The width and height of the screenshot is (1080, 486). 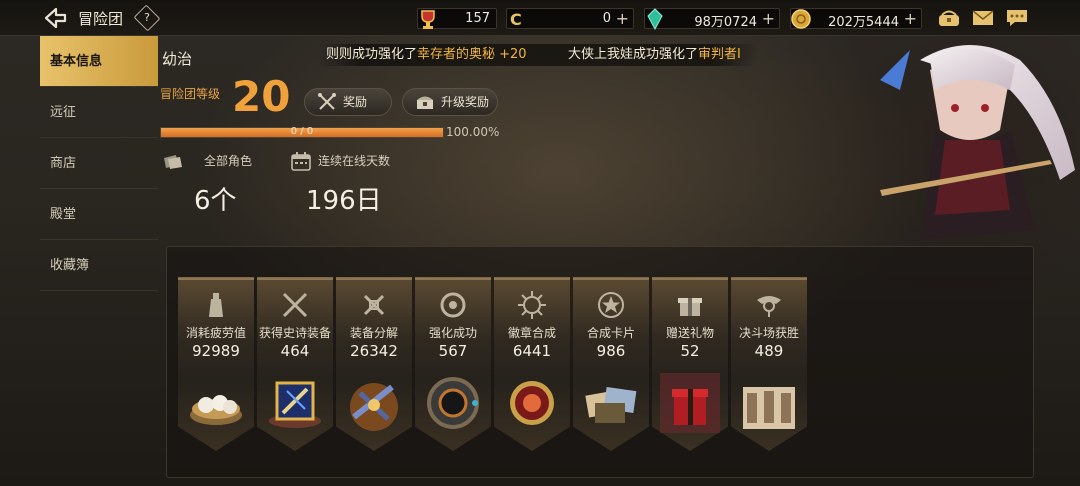 What do you see at coordinates (295, 305) in the screenshot?
I see `crossed-swords-icon` at bounding box center [295, 305].